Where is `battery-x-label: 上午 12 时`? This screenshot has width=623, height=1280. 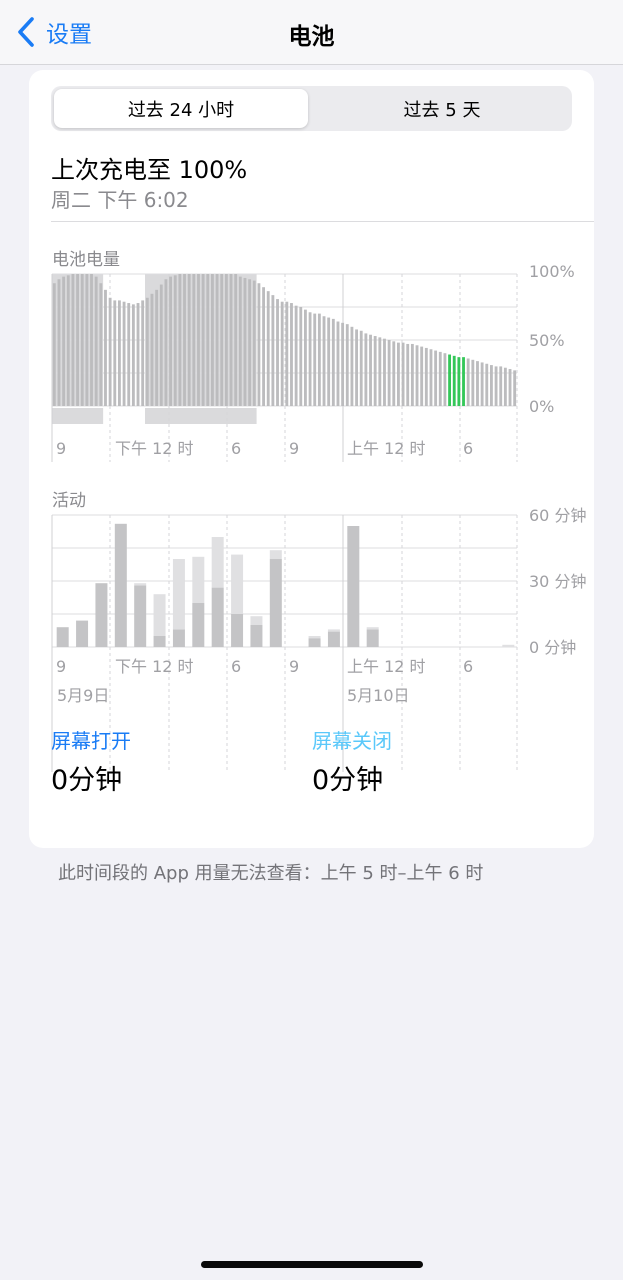
battery-x-label: 上午 12 时 is located at coordinates (386, 448).